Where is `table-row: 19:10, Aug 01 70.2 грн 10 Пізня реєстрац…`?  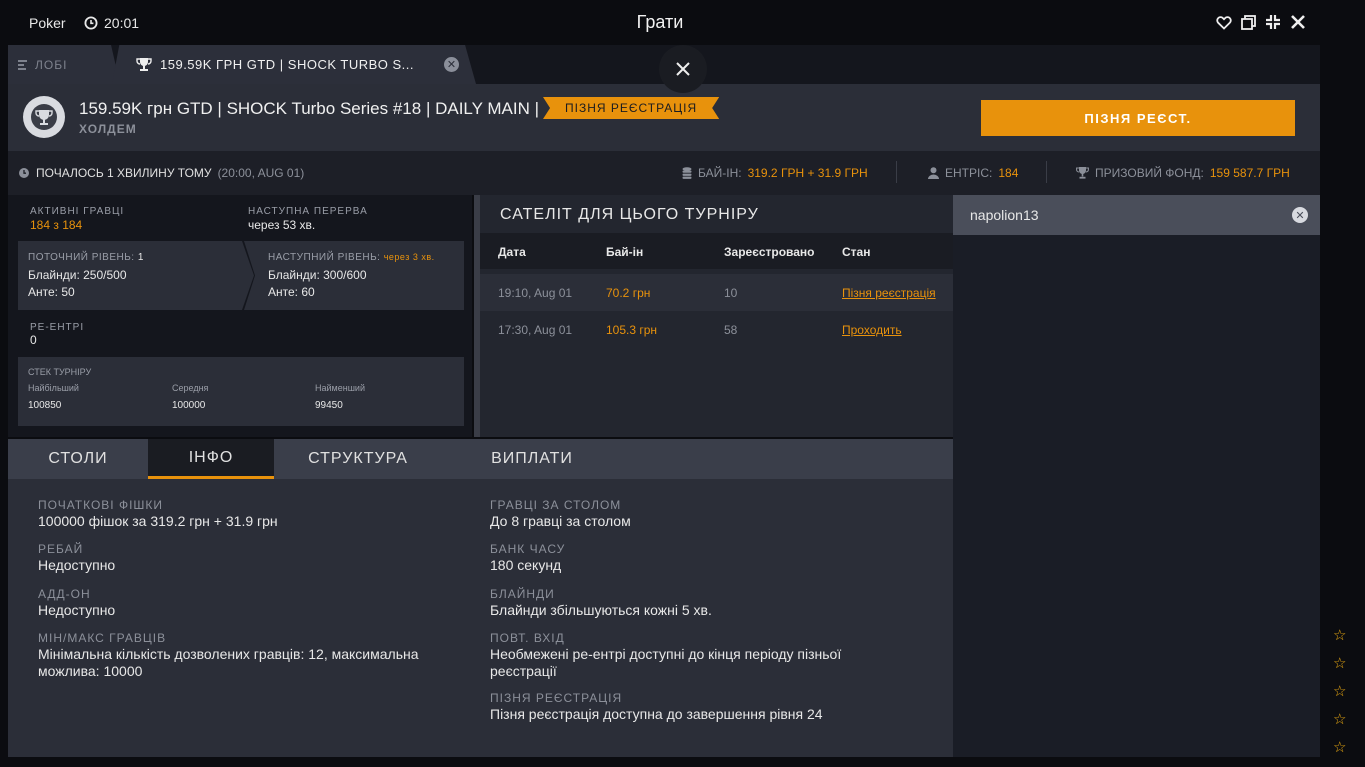
table-row: 19:10, Aug 01 70.2 грн 10 Пізня реєстрац… is located at coordinates (716, 292).